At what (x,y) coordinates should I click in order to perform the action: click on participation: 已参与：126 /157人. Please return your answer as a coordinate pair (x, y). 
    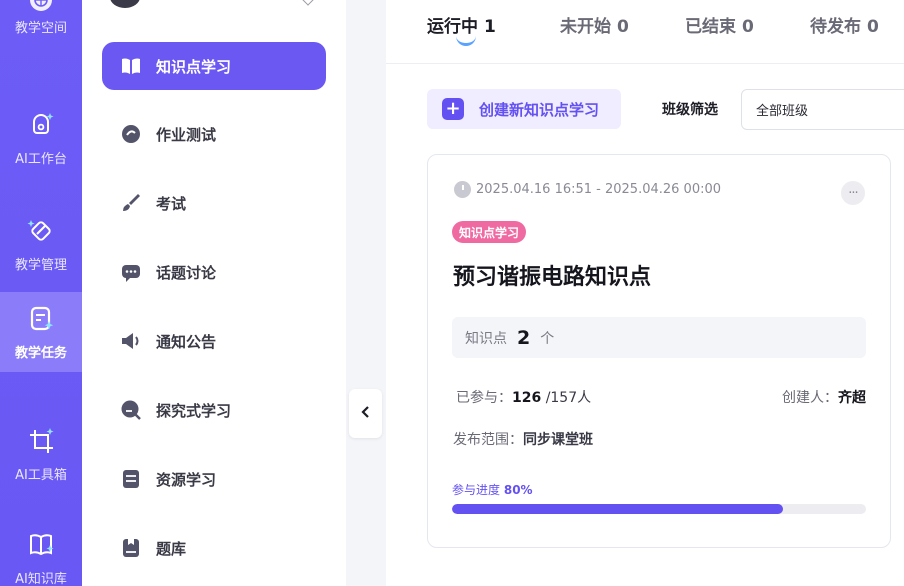
    Looking at the image, I should click on (523, 397).